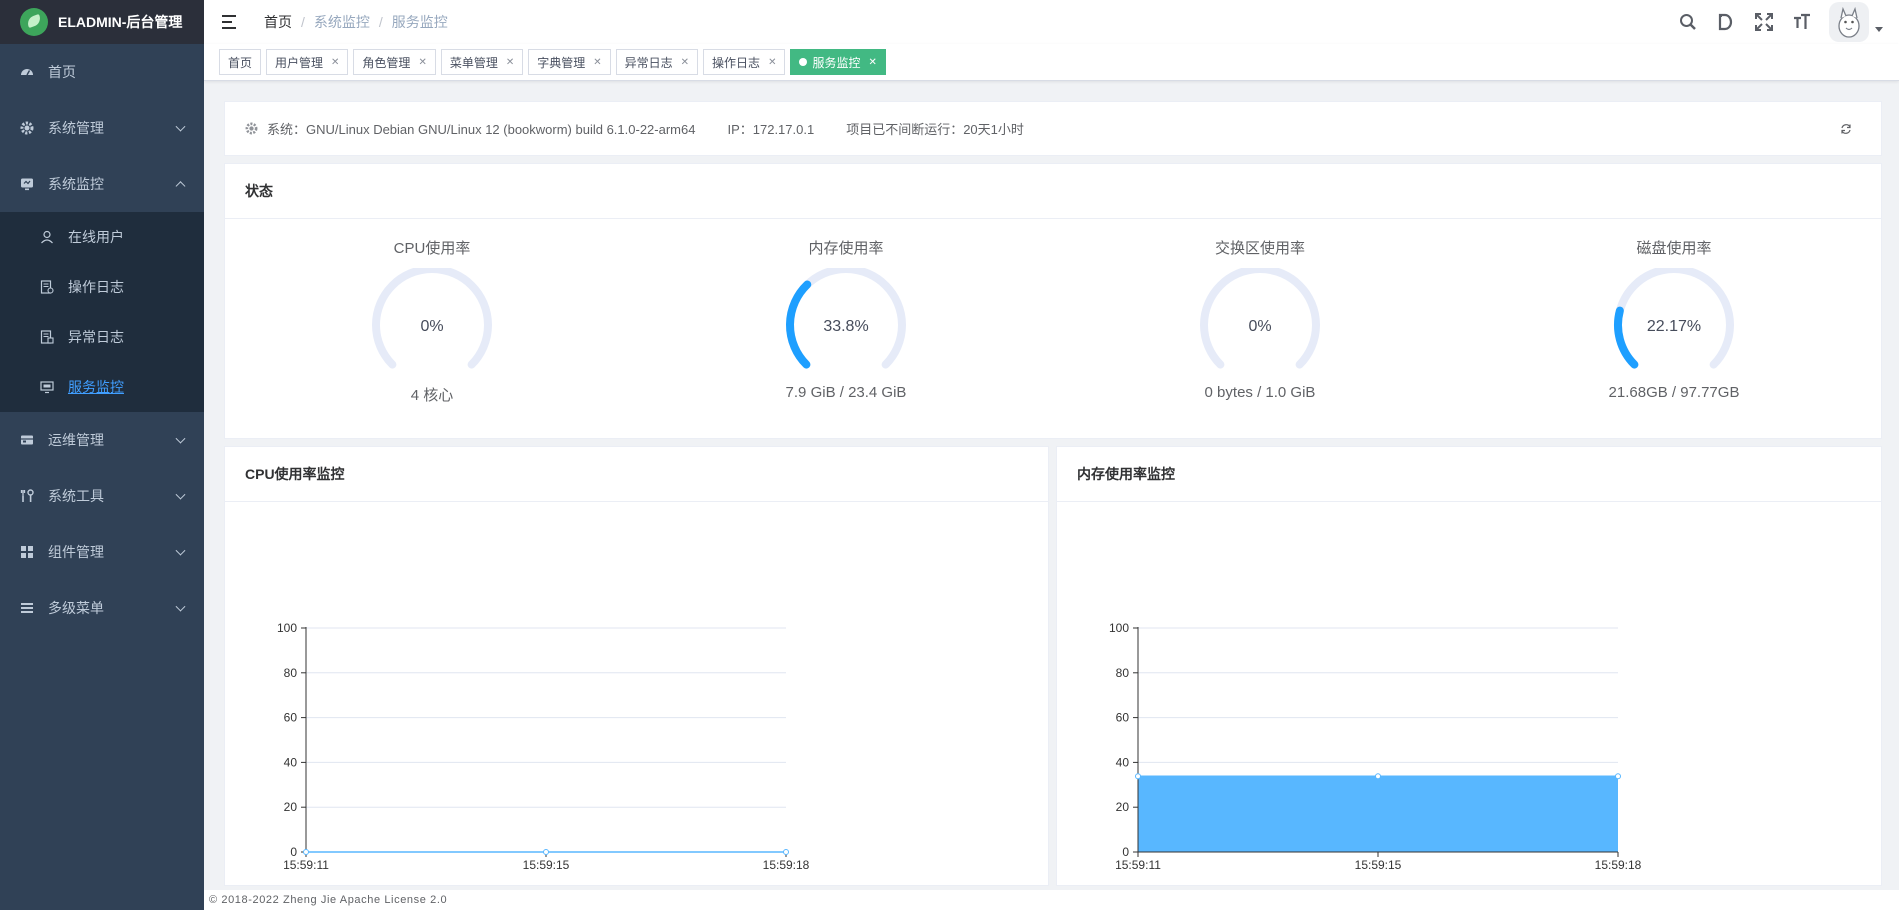 This screenshot has width=1899, height=910. Describe the element at coordinates (1674, 248) in the screenshot. I see `gauge-title: 磁盘使用率` at that location.